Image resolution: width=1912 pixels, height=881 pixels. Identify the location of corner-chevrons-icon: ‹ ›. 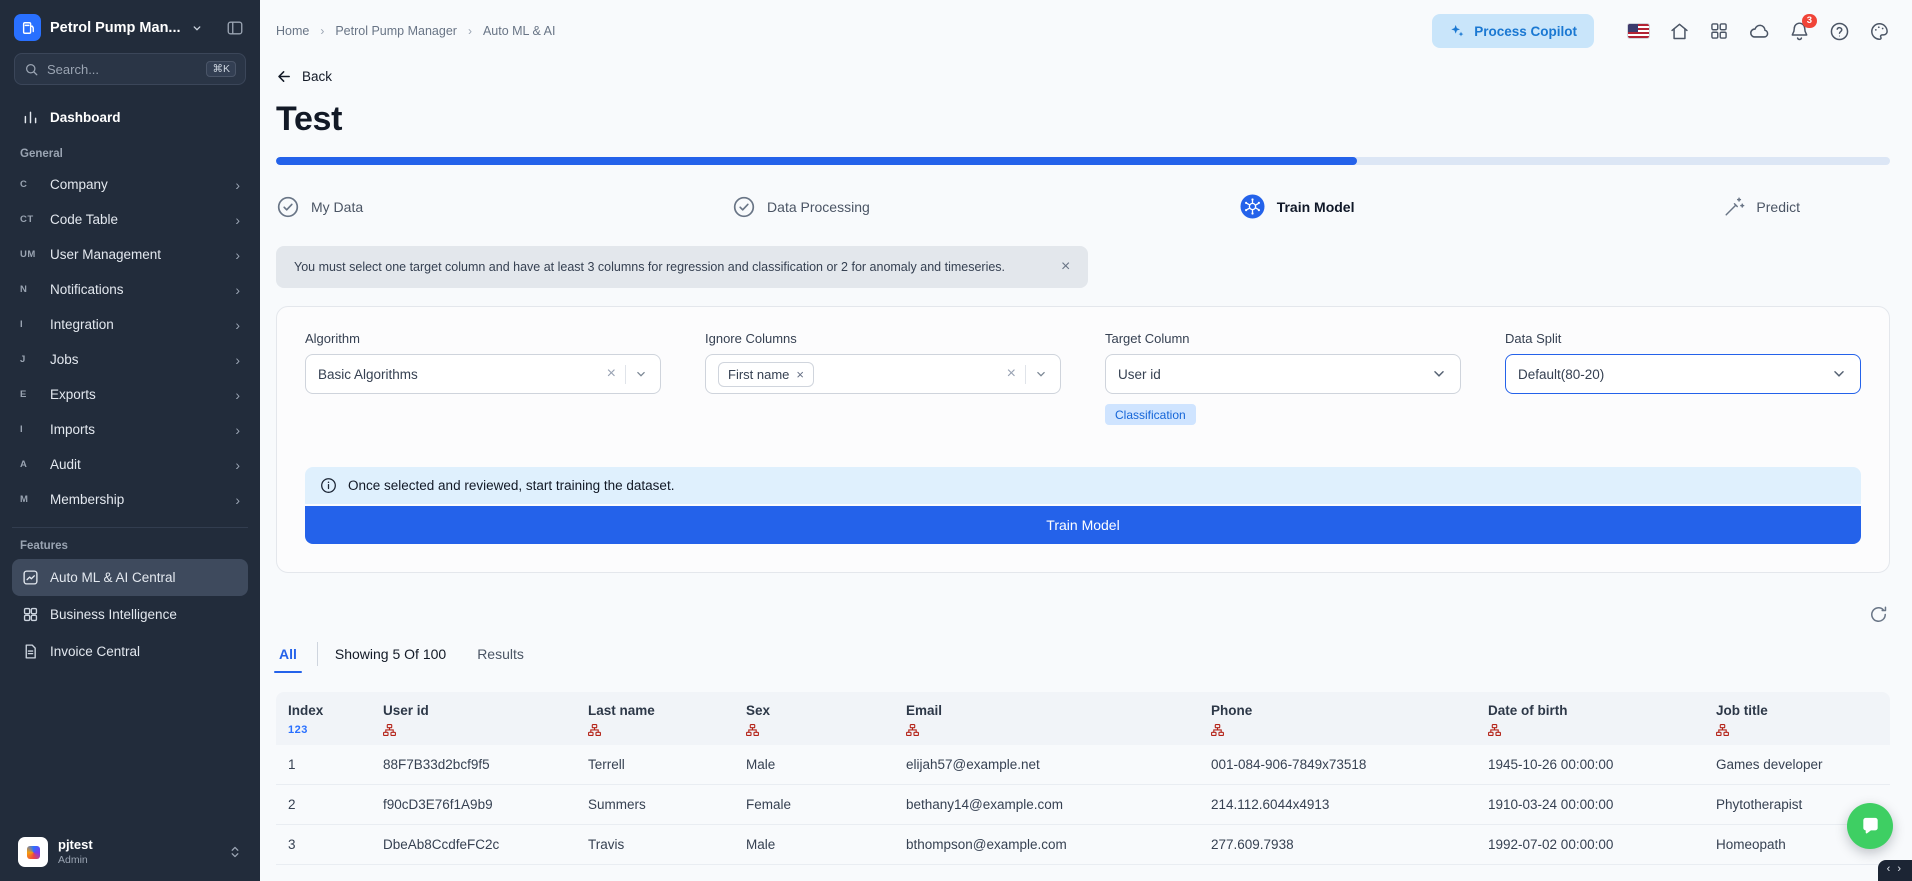
(1894, 869).